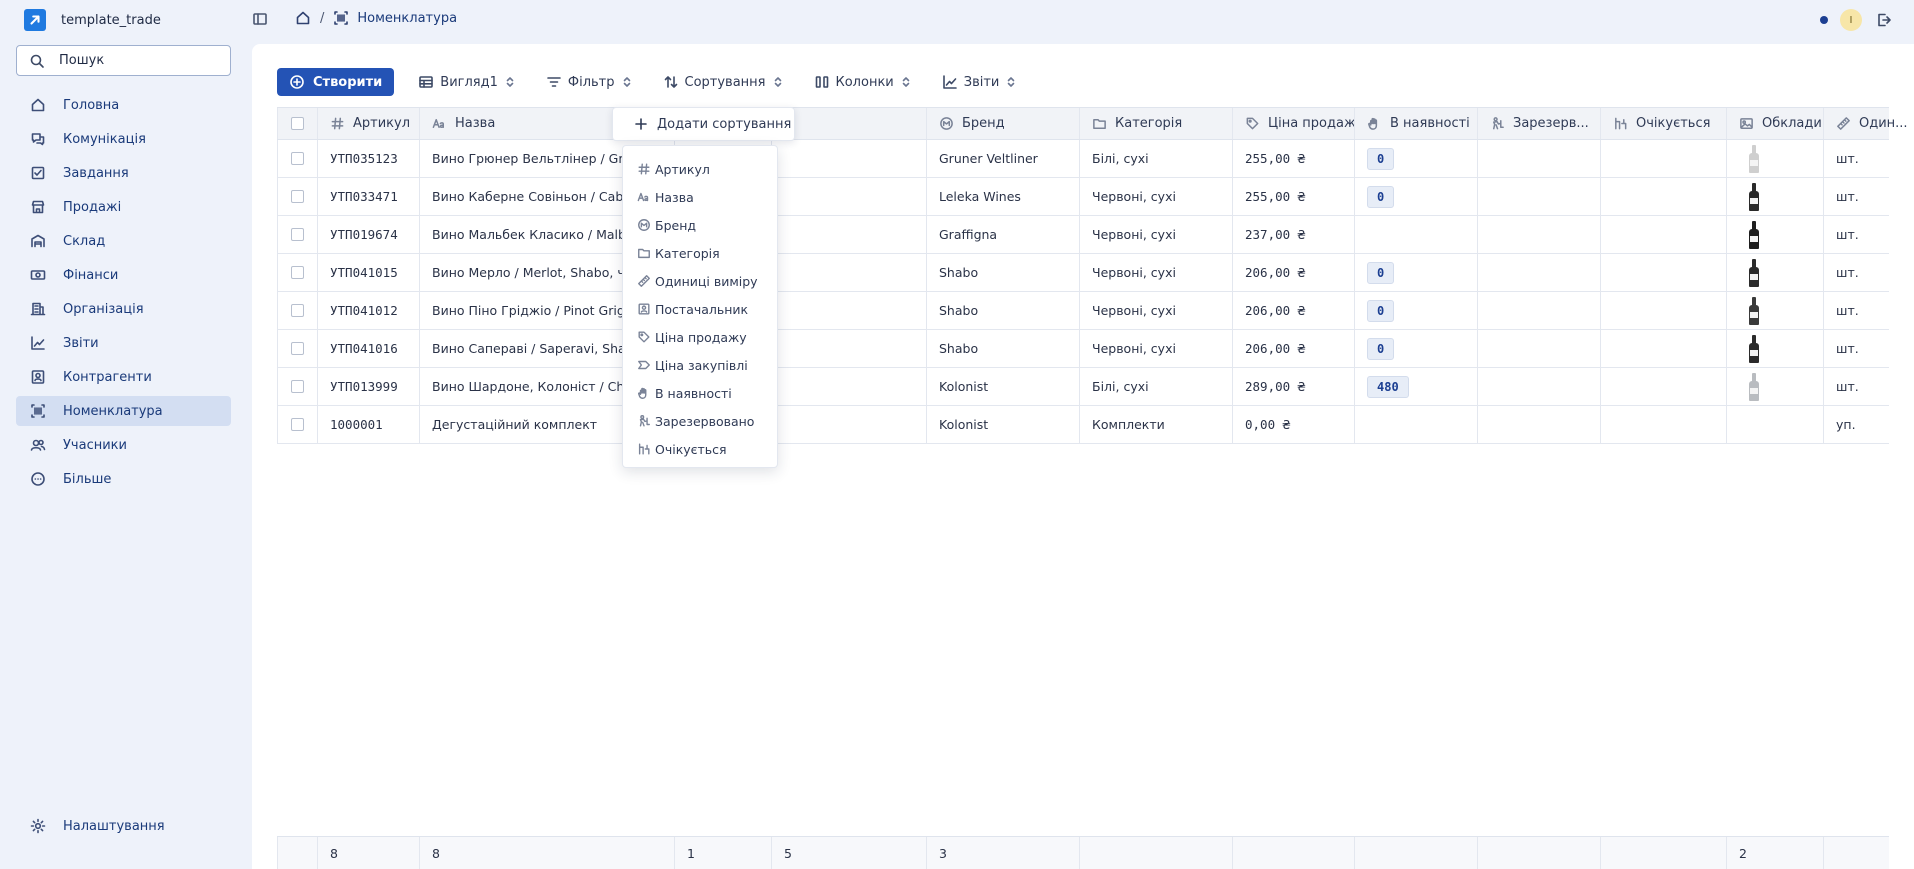  What do you see at coordinates (38, 826) in the screenshot?
I see `gear-icon` at bounding box center [38, 826].